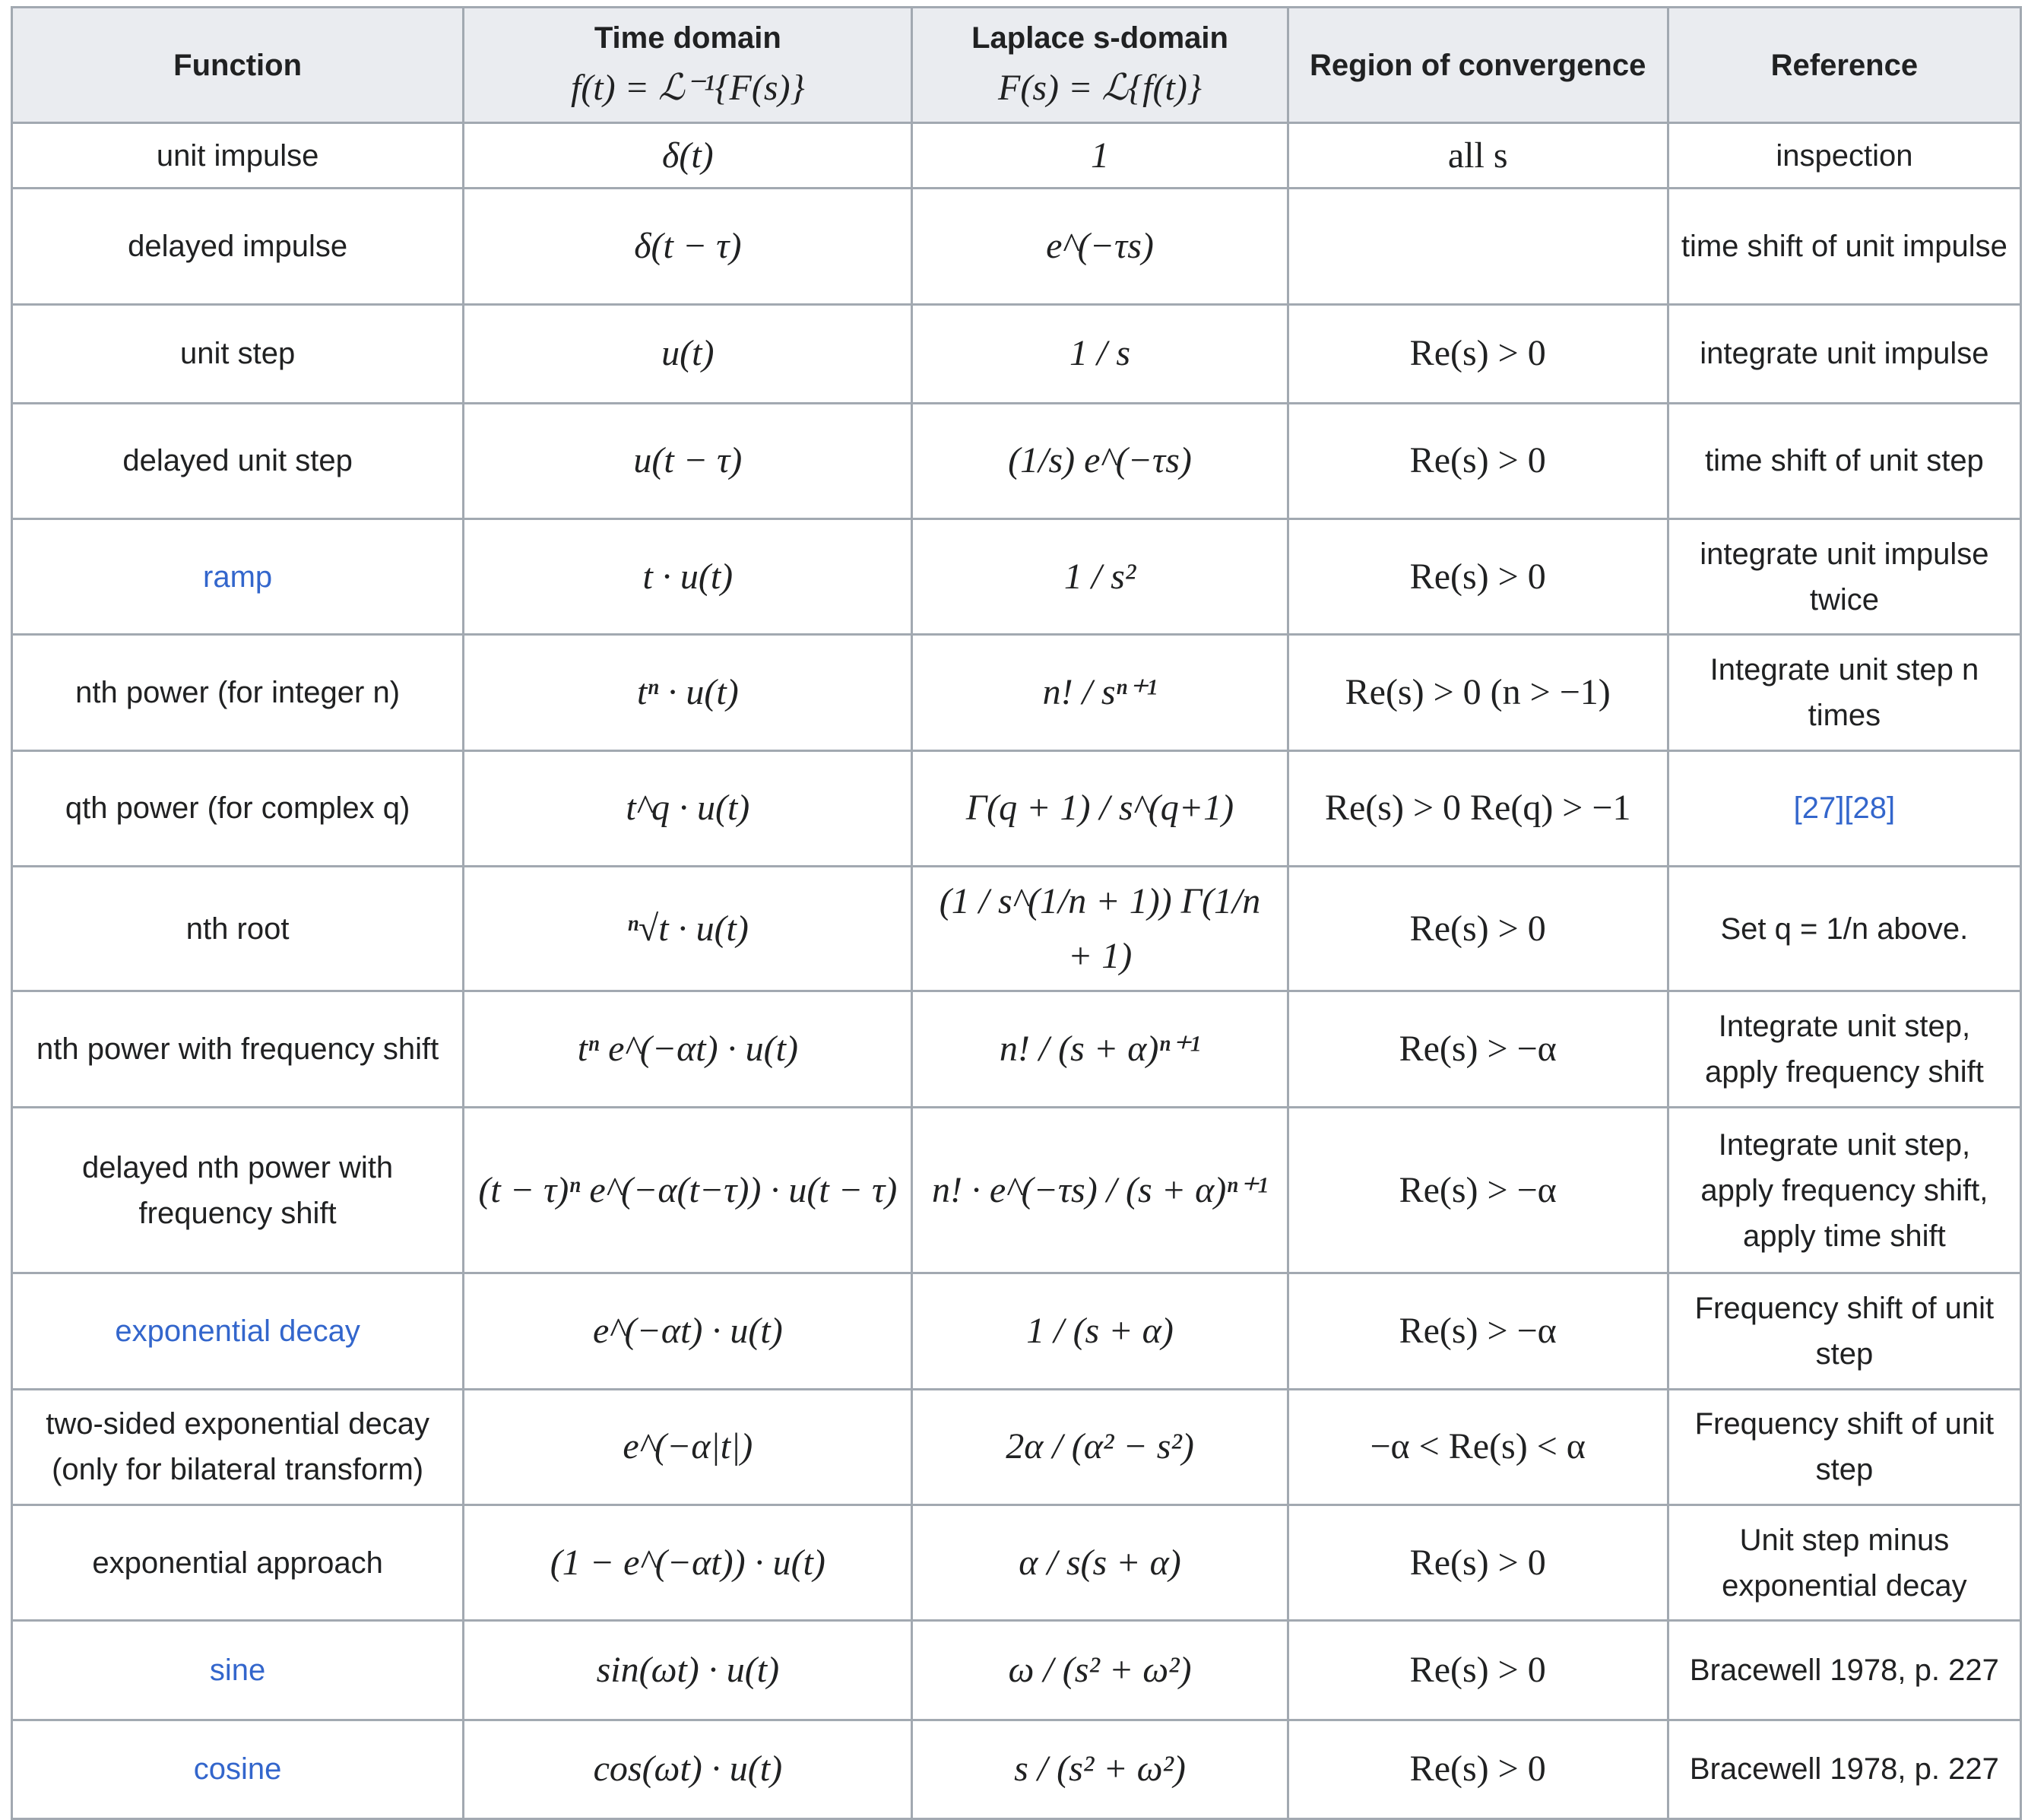 This screenshot has width=2028, height=1820. What do you see at coordinates (1844, 246) in the screenshot?
I see `reference-cell-text: time shift of unit impulse` at bounding box center [1844, 246].